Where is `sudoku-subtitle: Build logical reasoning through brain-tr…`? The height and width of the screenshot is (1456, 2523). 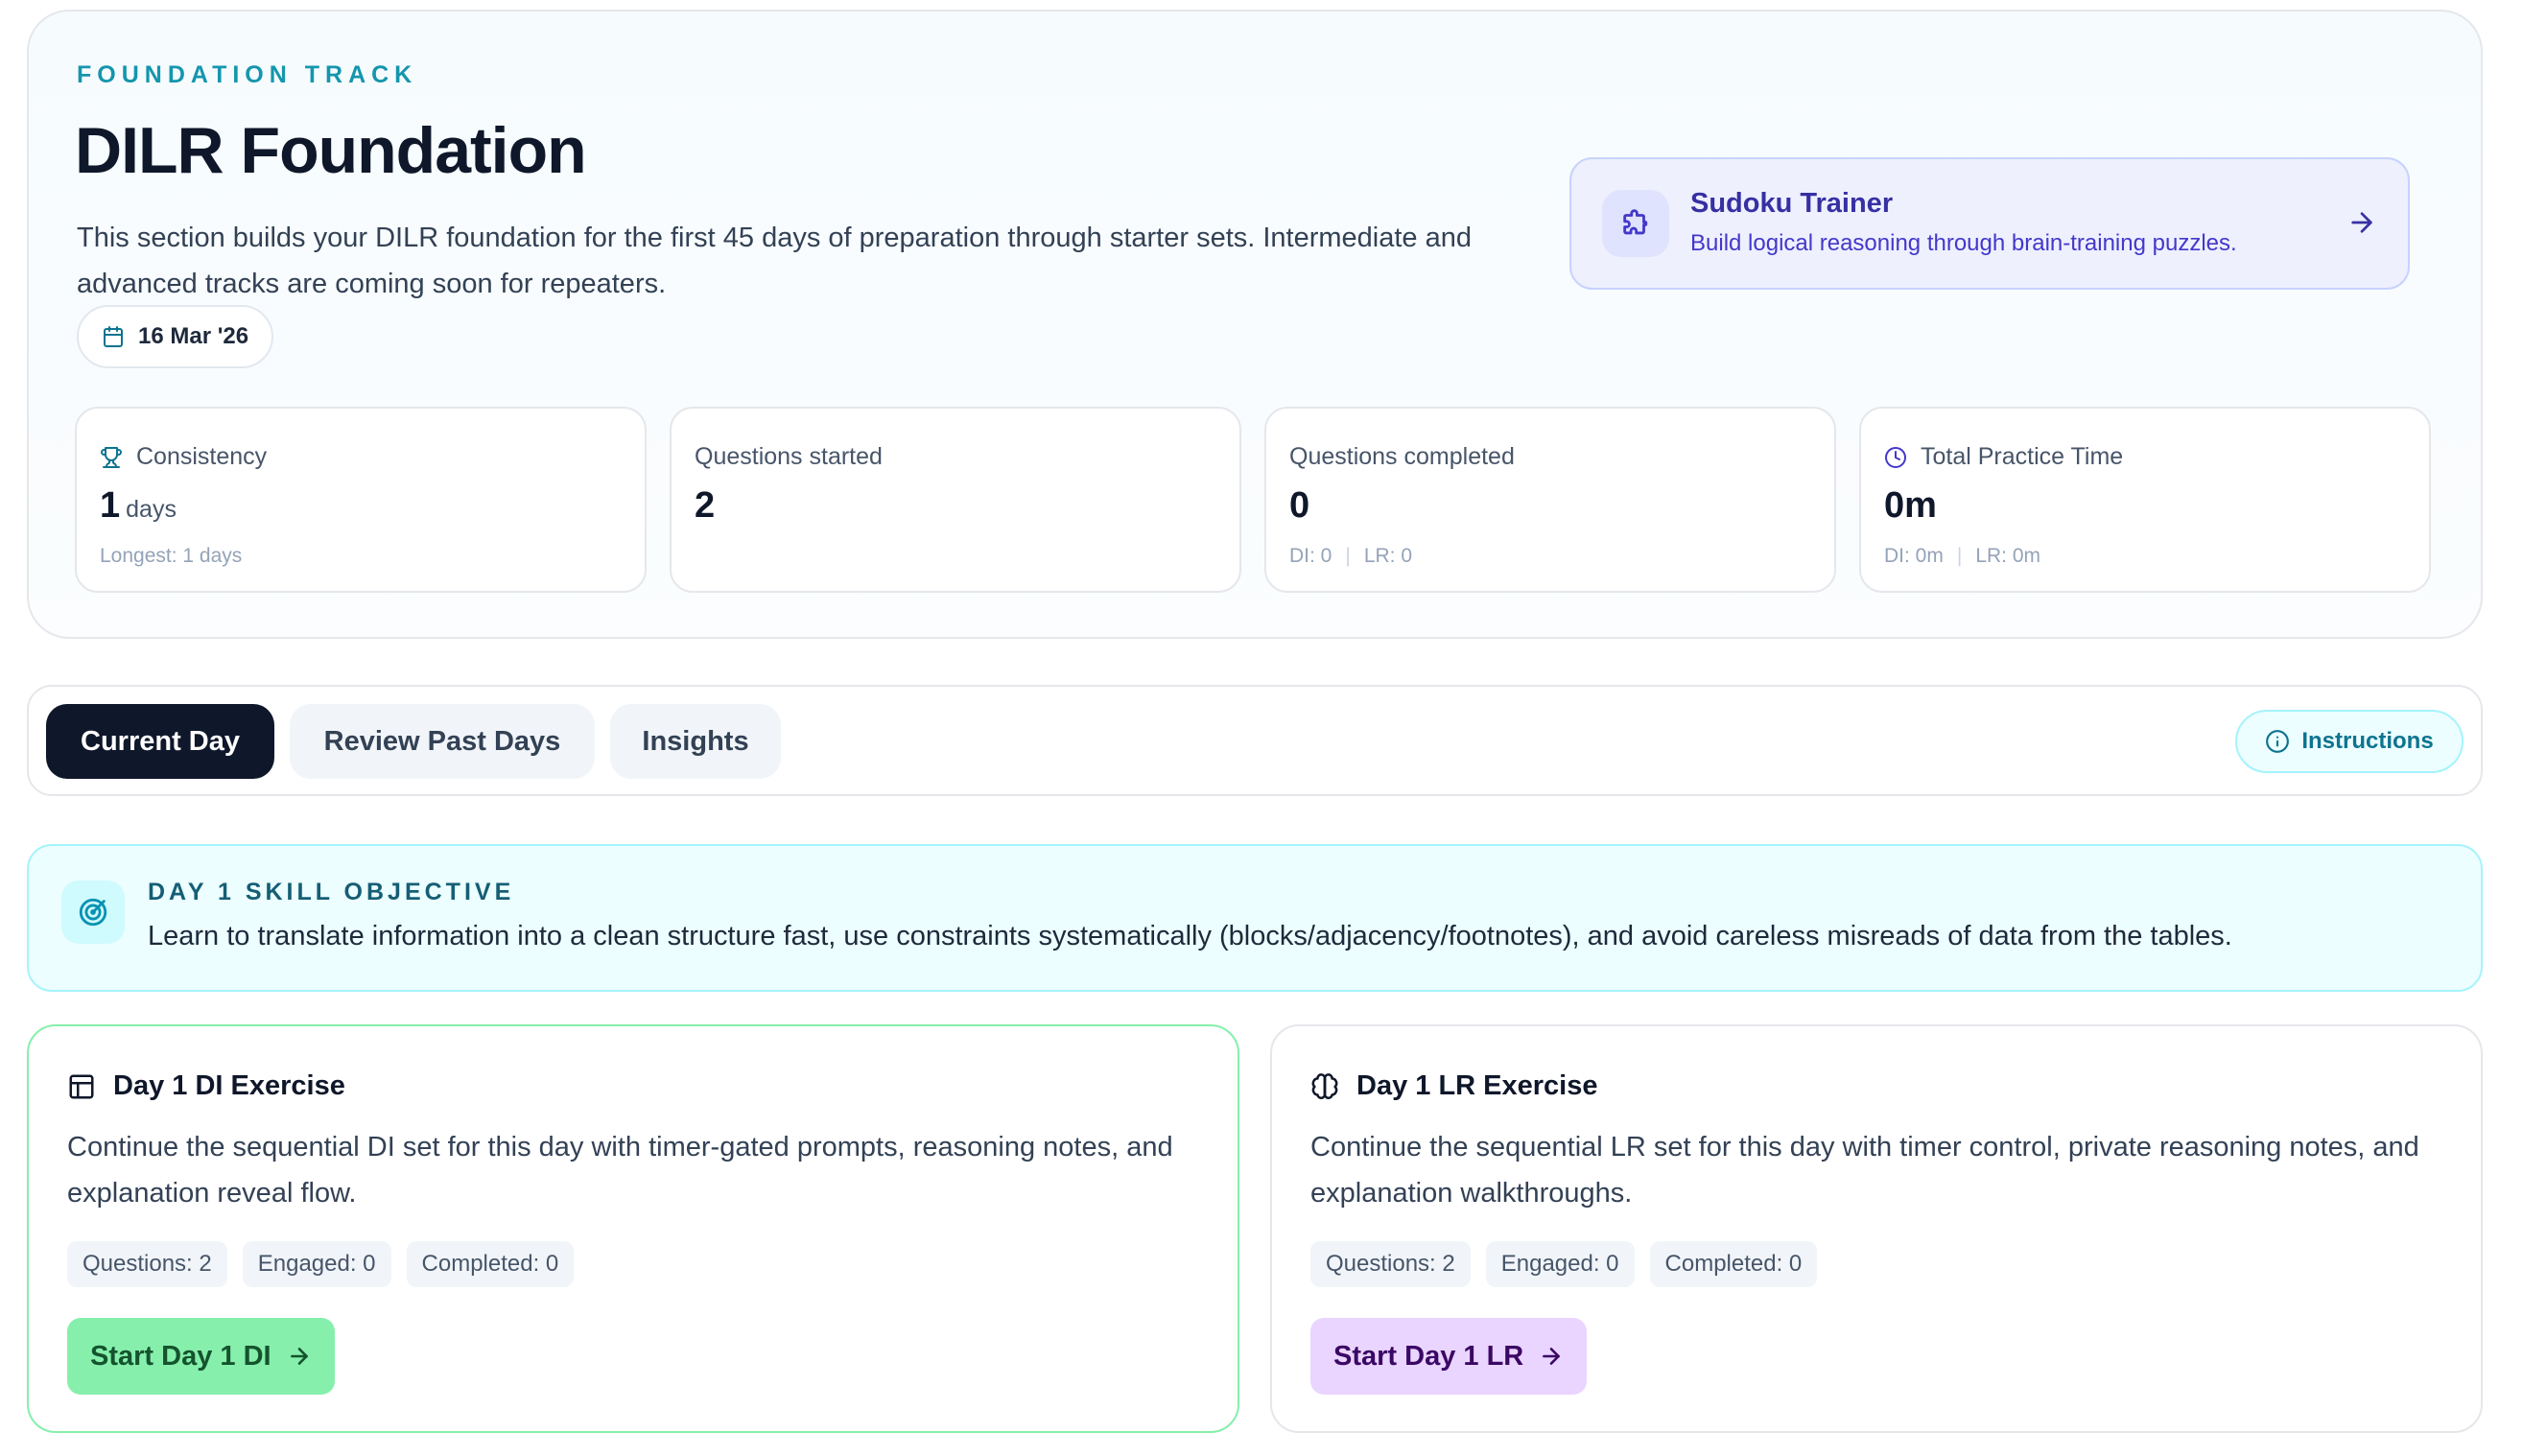
sudoku-subtitle: Build logical reasoning through brain-tr… is located at coordinates (1964, 243).